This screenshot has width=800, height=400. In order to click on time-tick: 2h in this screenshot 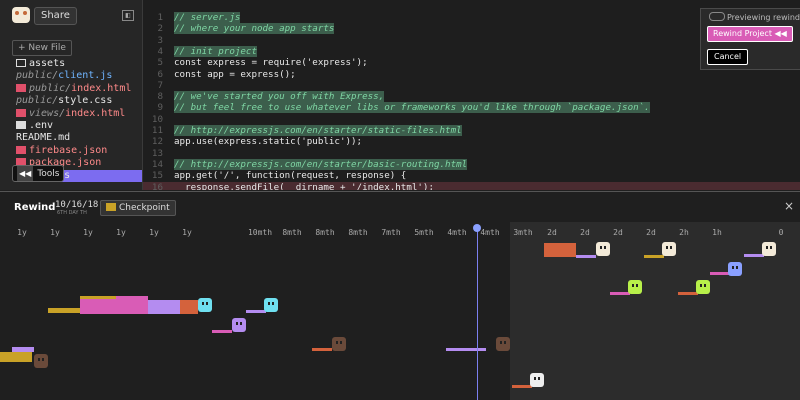, I will do `click(684, 232)`.